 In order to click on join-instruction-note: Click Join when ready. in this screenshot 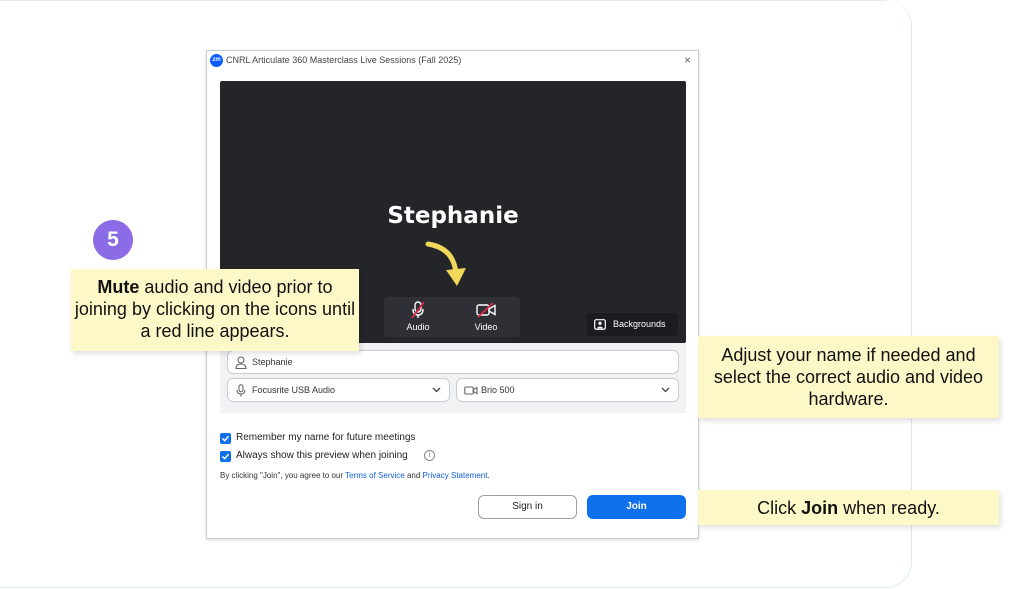, I will do `click(848, 507)`.